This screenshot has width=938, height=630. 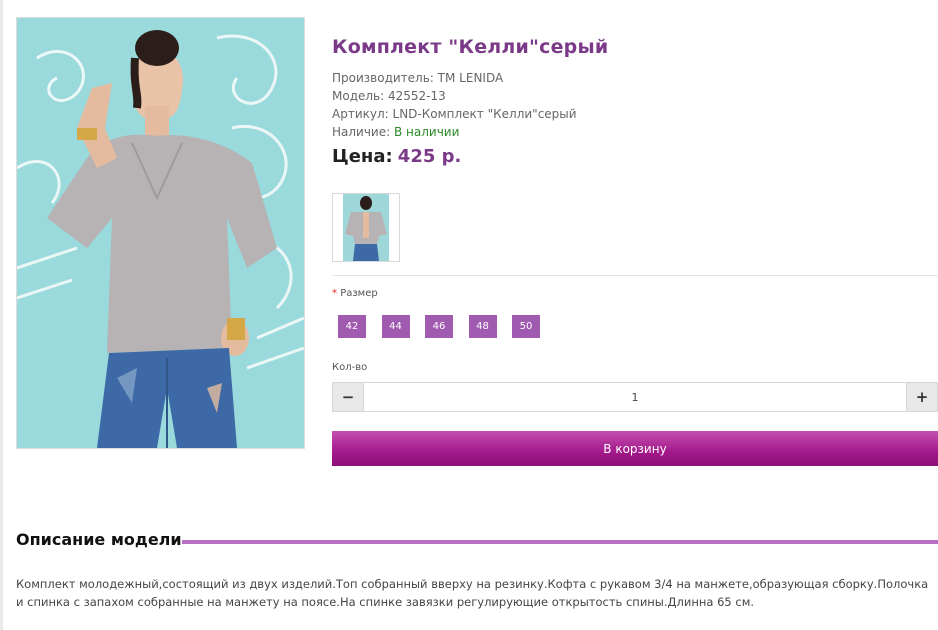 I want to click on manufacturer-value: ТМ LENIDA, so click(x=470, y=78).